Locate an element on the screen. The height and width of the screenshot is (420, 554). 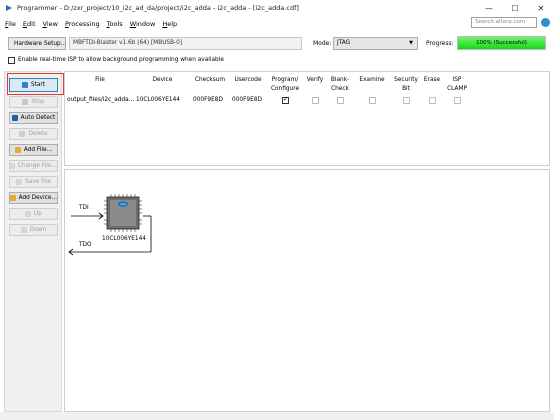
isp-checkbox is located at coordinates (11, 60).